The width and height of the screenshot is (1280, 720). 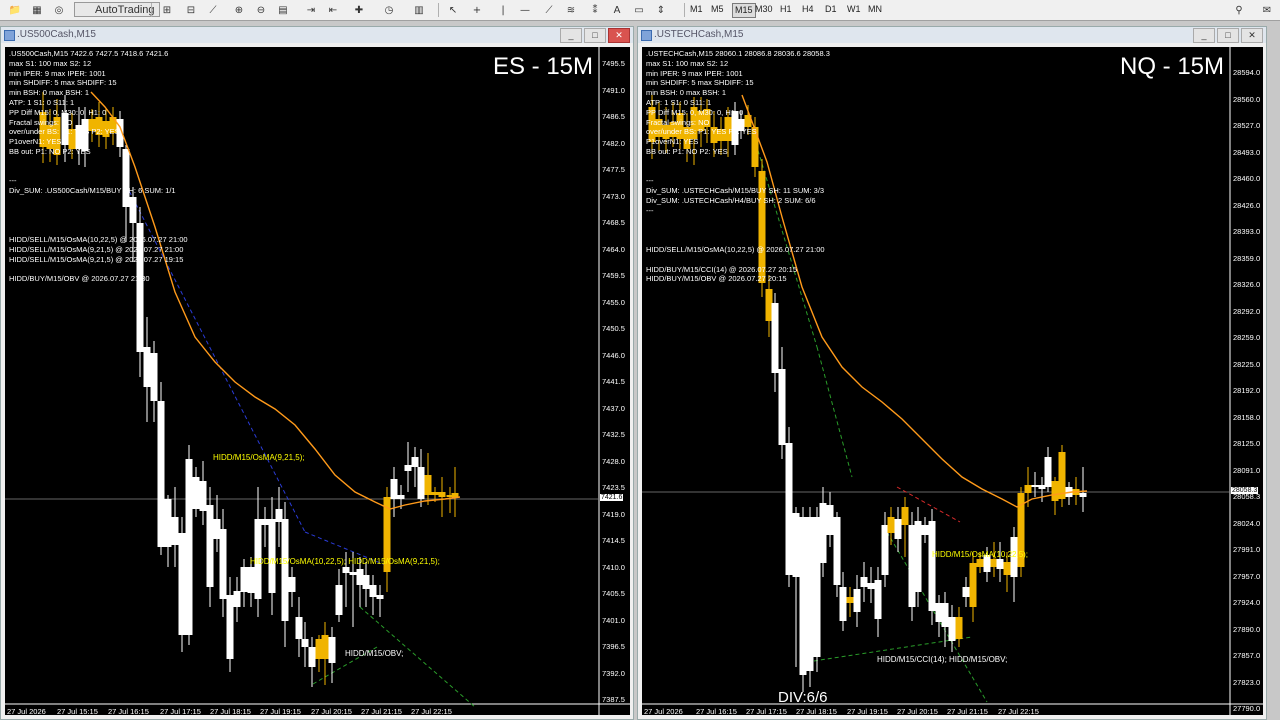 What do you see at coordinates (56, 34) in the screenshot?
I see `window-title: .US500Cash,M15` at bounding box center [56, 34].